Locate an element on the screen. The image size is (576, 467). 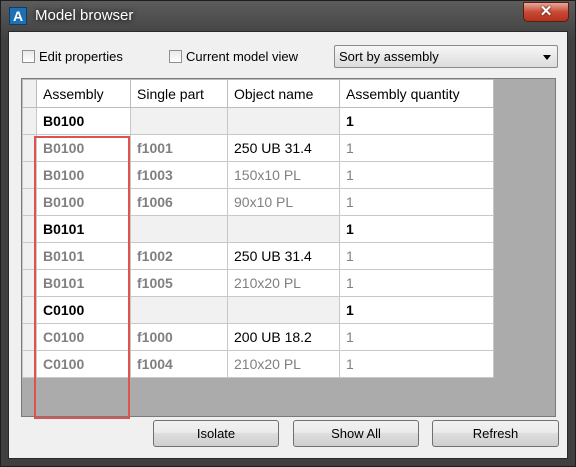
single-part-cell: f1004 is located at coordinates (179, 364).